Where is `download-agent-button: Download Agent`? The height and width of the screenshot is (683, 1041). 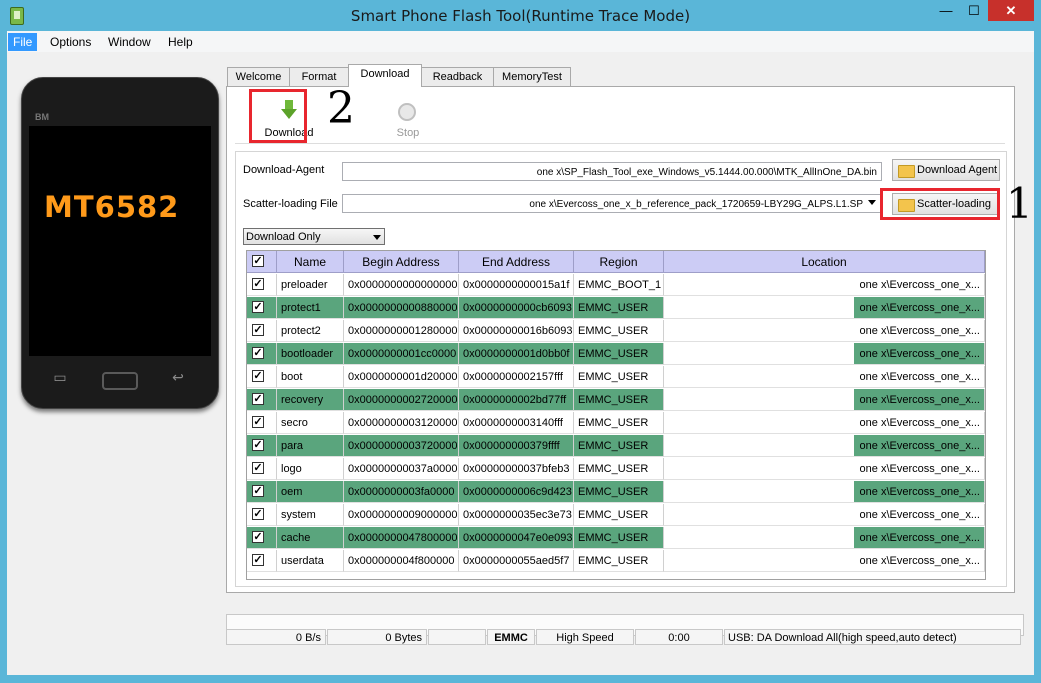
download-agent-button: Download Agent is located at coordinates (946, 170).